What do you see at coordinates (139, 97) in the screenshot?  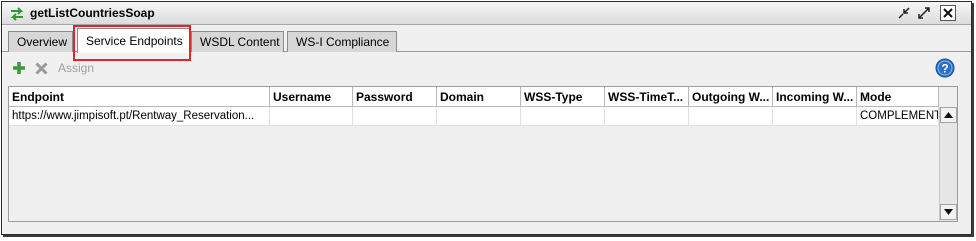 I see `column-header-endpoint: Endpoint` at bounding box center [139, 97].